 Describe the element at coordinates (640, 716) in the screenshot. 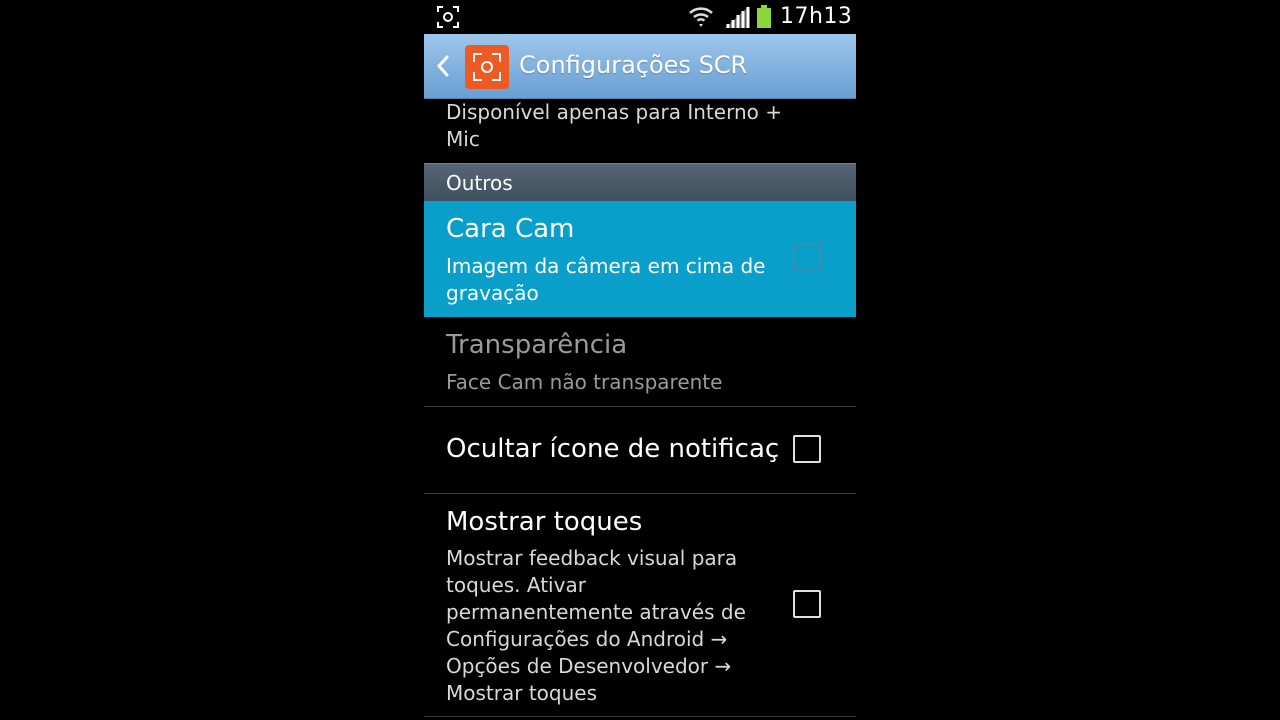

I see `divider` at that location.